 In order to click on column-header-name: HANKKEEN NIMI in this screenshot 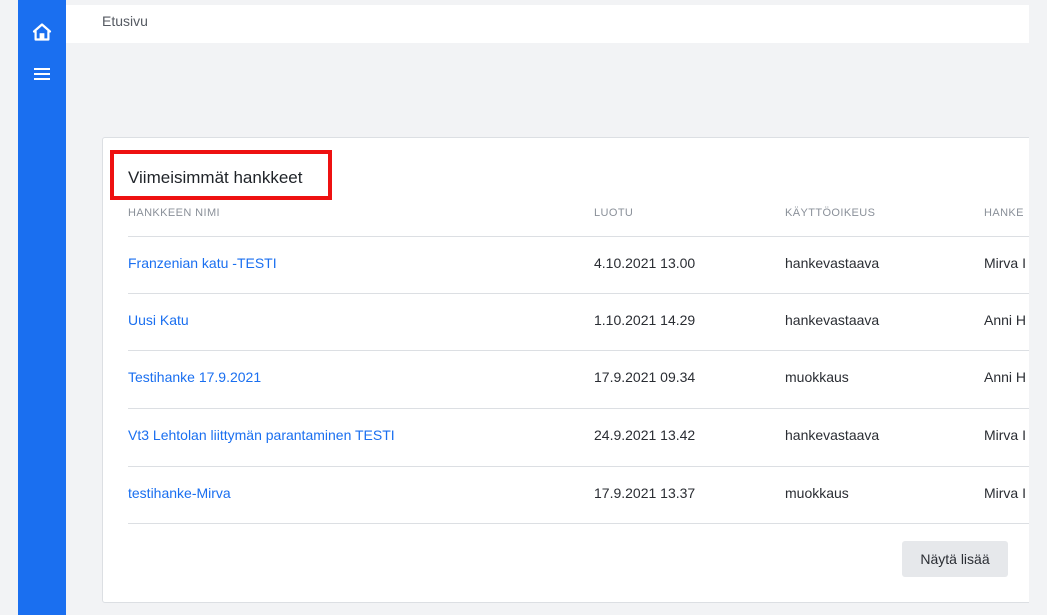, I will do `click(174, 213)`.